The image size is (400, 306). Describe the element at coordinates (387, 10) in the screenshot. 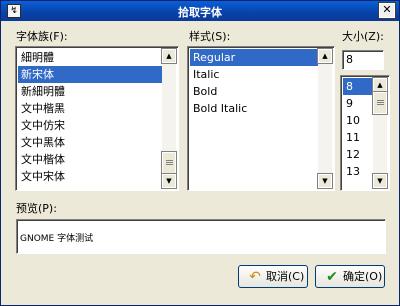

I see `close-button: ✕` at that location.